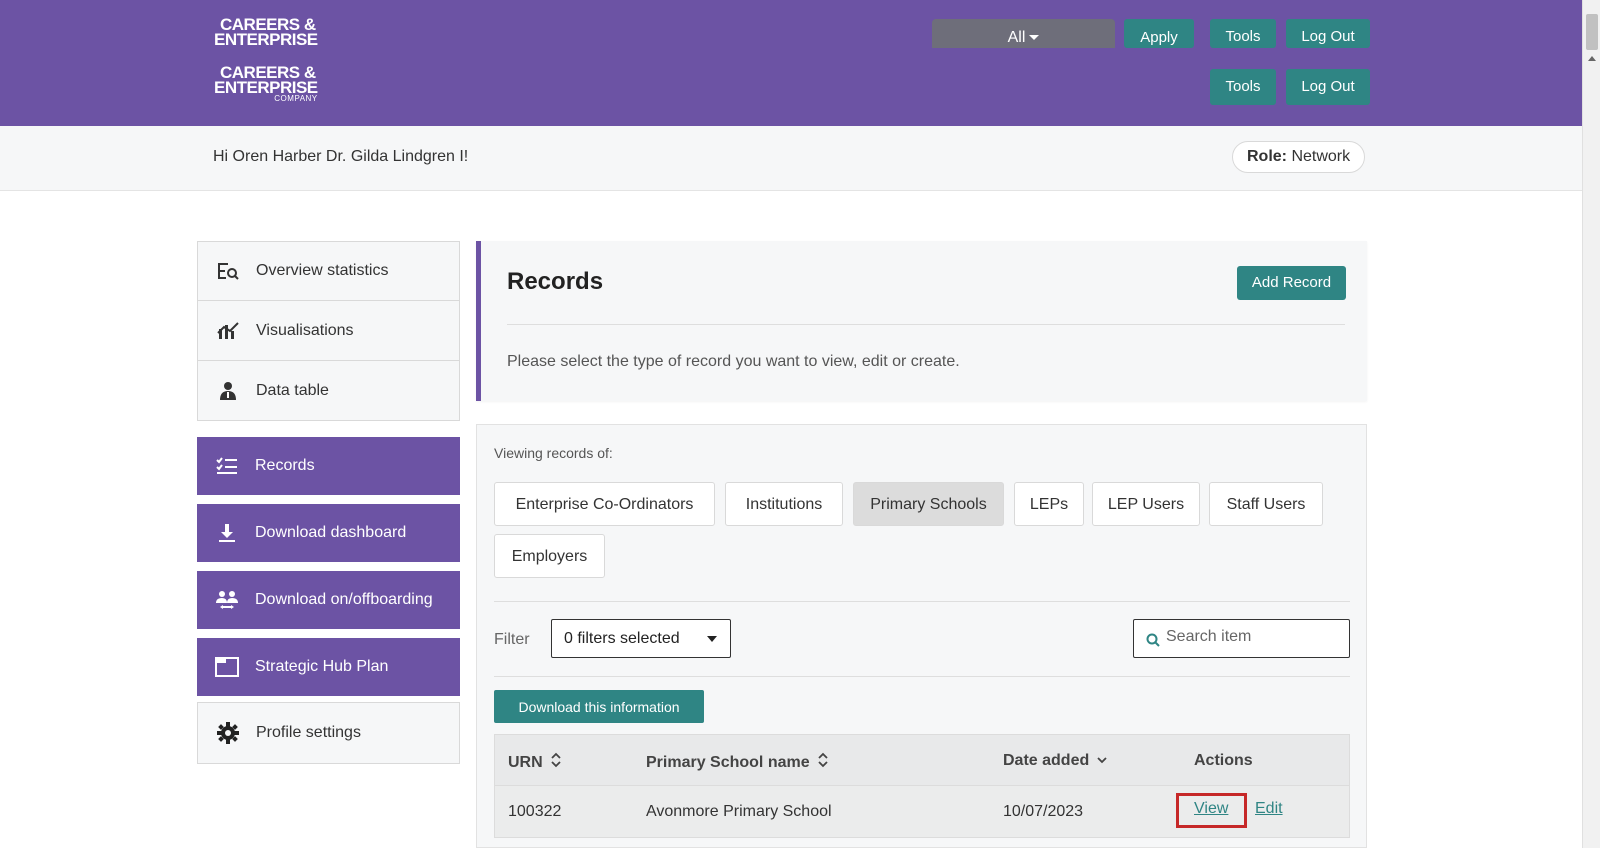  What do you see at coordinates (1043, 811) in the screenshot?
I see `cell-date-added: 10/07/2023` at bounding box center [1043, 811].